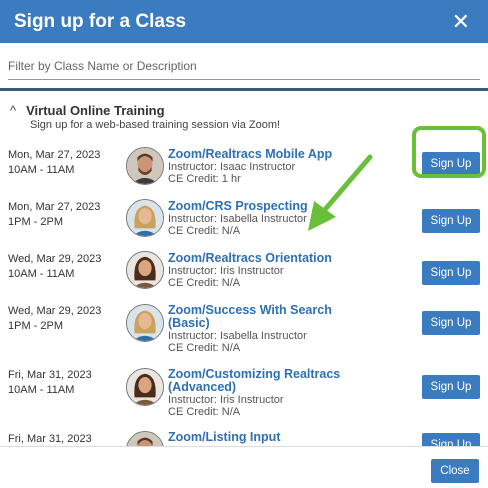  I want to click on class-datetime: Mon, Mar 27, 2023 1PM - 2PM, so click(54, 215).